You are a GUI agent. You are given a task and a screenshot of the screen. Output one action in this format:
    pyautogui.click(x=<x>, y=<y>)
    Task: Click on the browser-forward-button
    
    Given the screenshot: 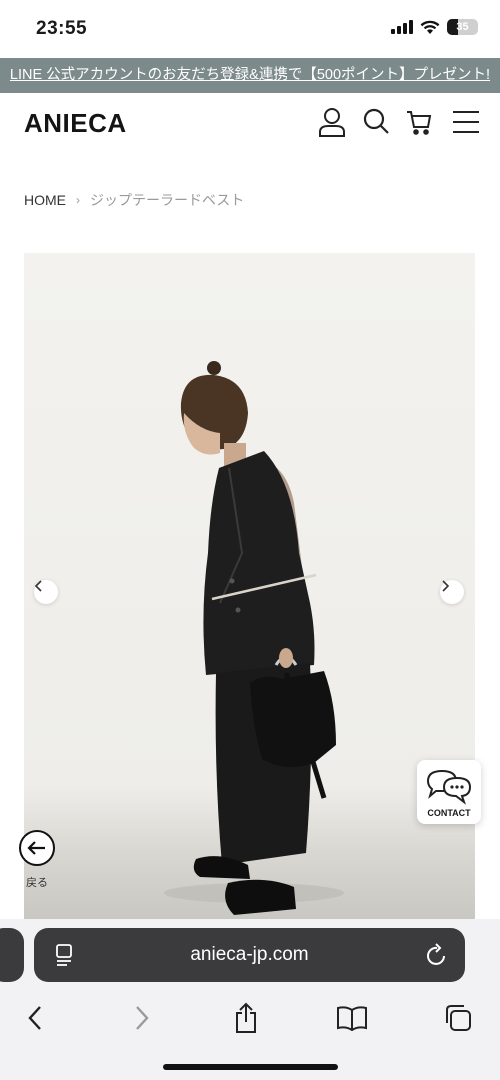 What is the action you would take?
    pyautogui.click(x=142, y=1018)
    